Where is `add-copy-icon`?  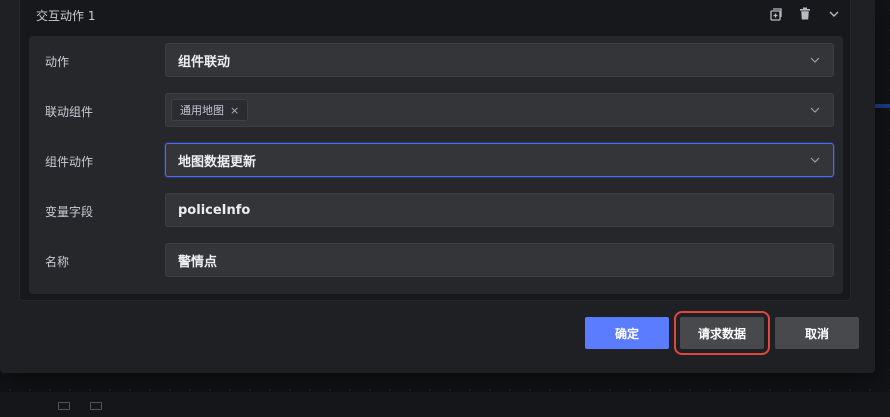
add-copy-icon is located at coordinates (776, 14).